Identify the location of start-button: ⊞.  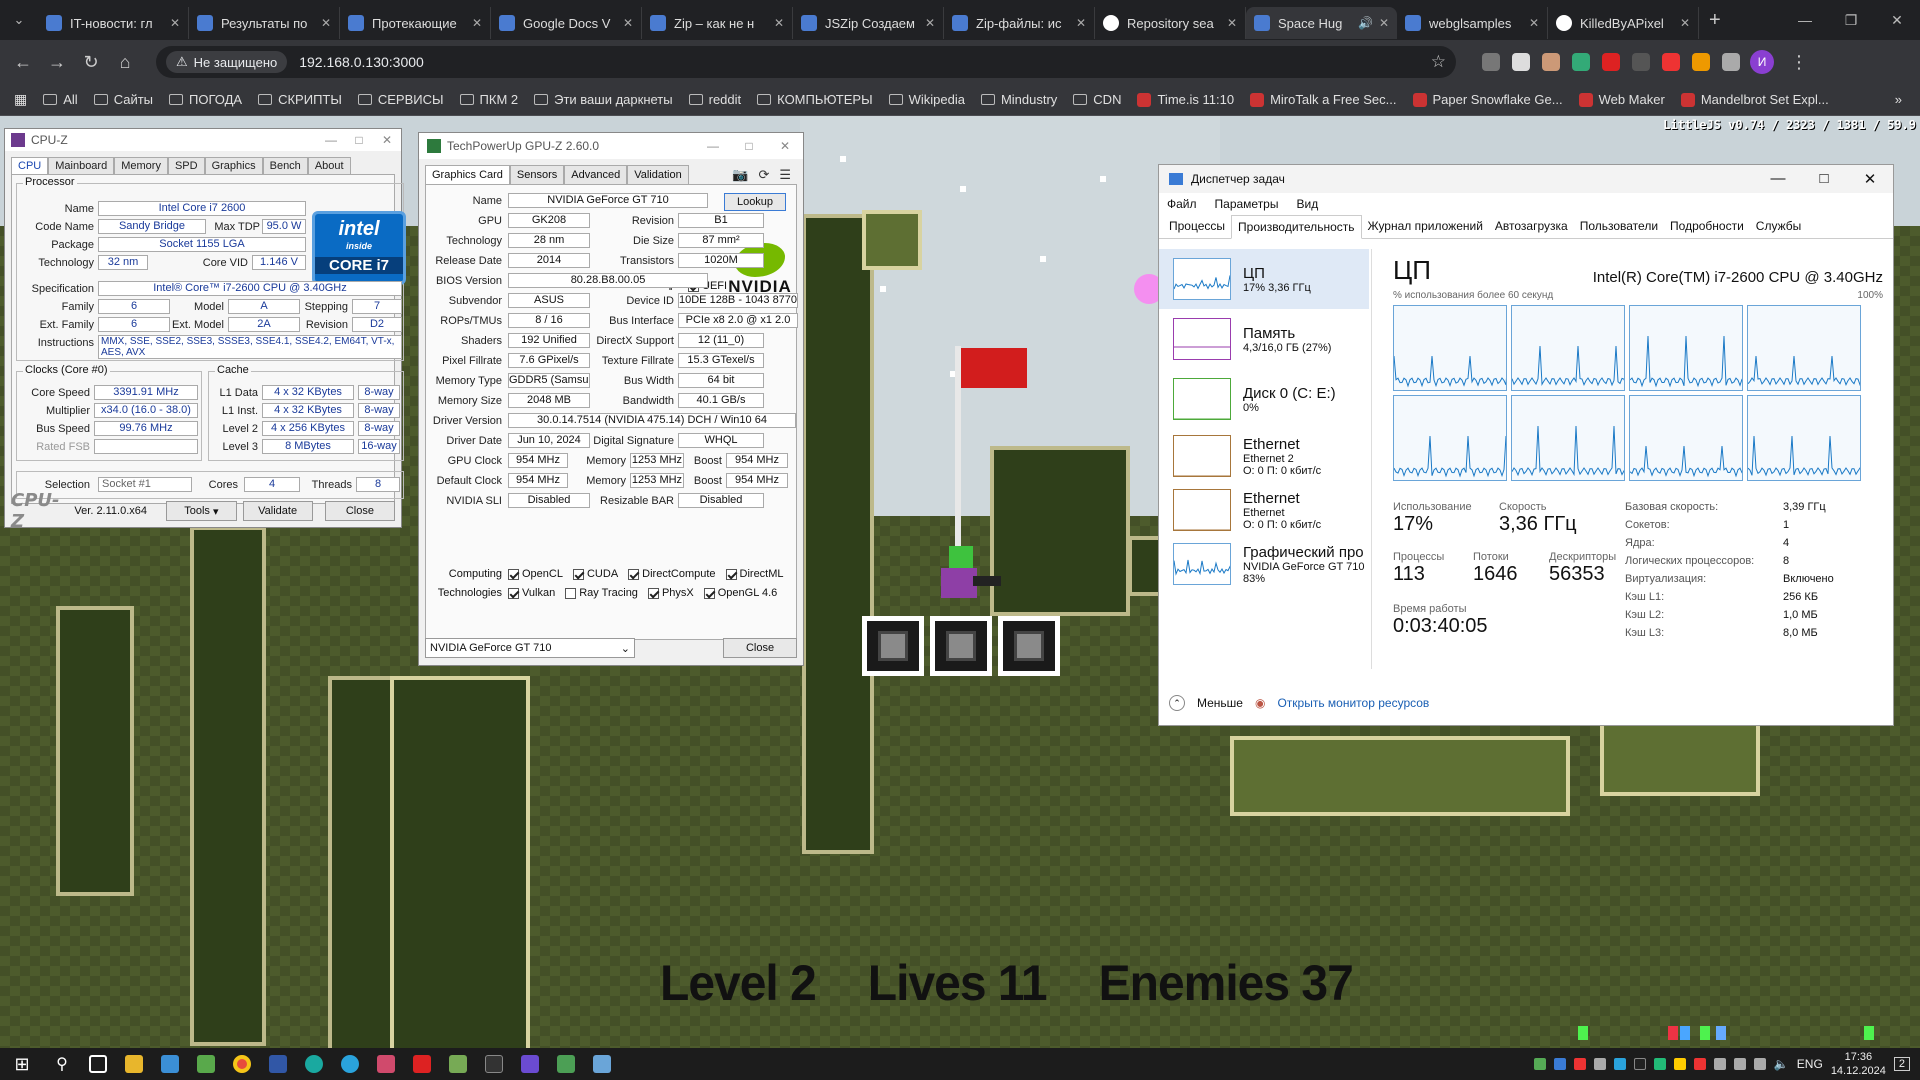
(22, 1064).